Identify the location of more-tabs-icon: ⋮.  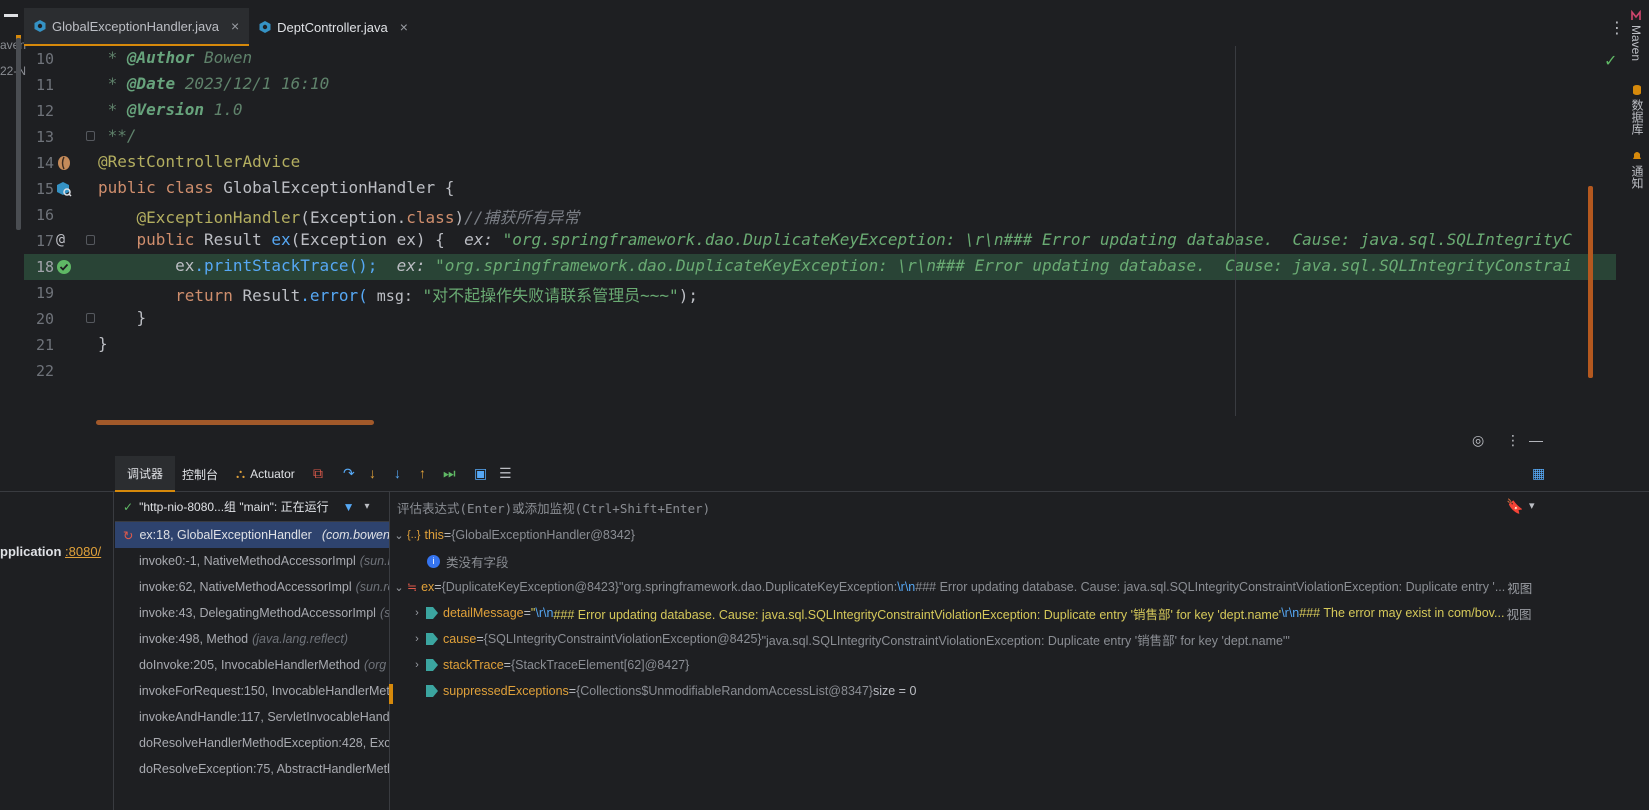
(1617, 28).